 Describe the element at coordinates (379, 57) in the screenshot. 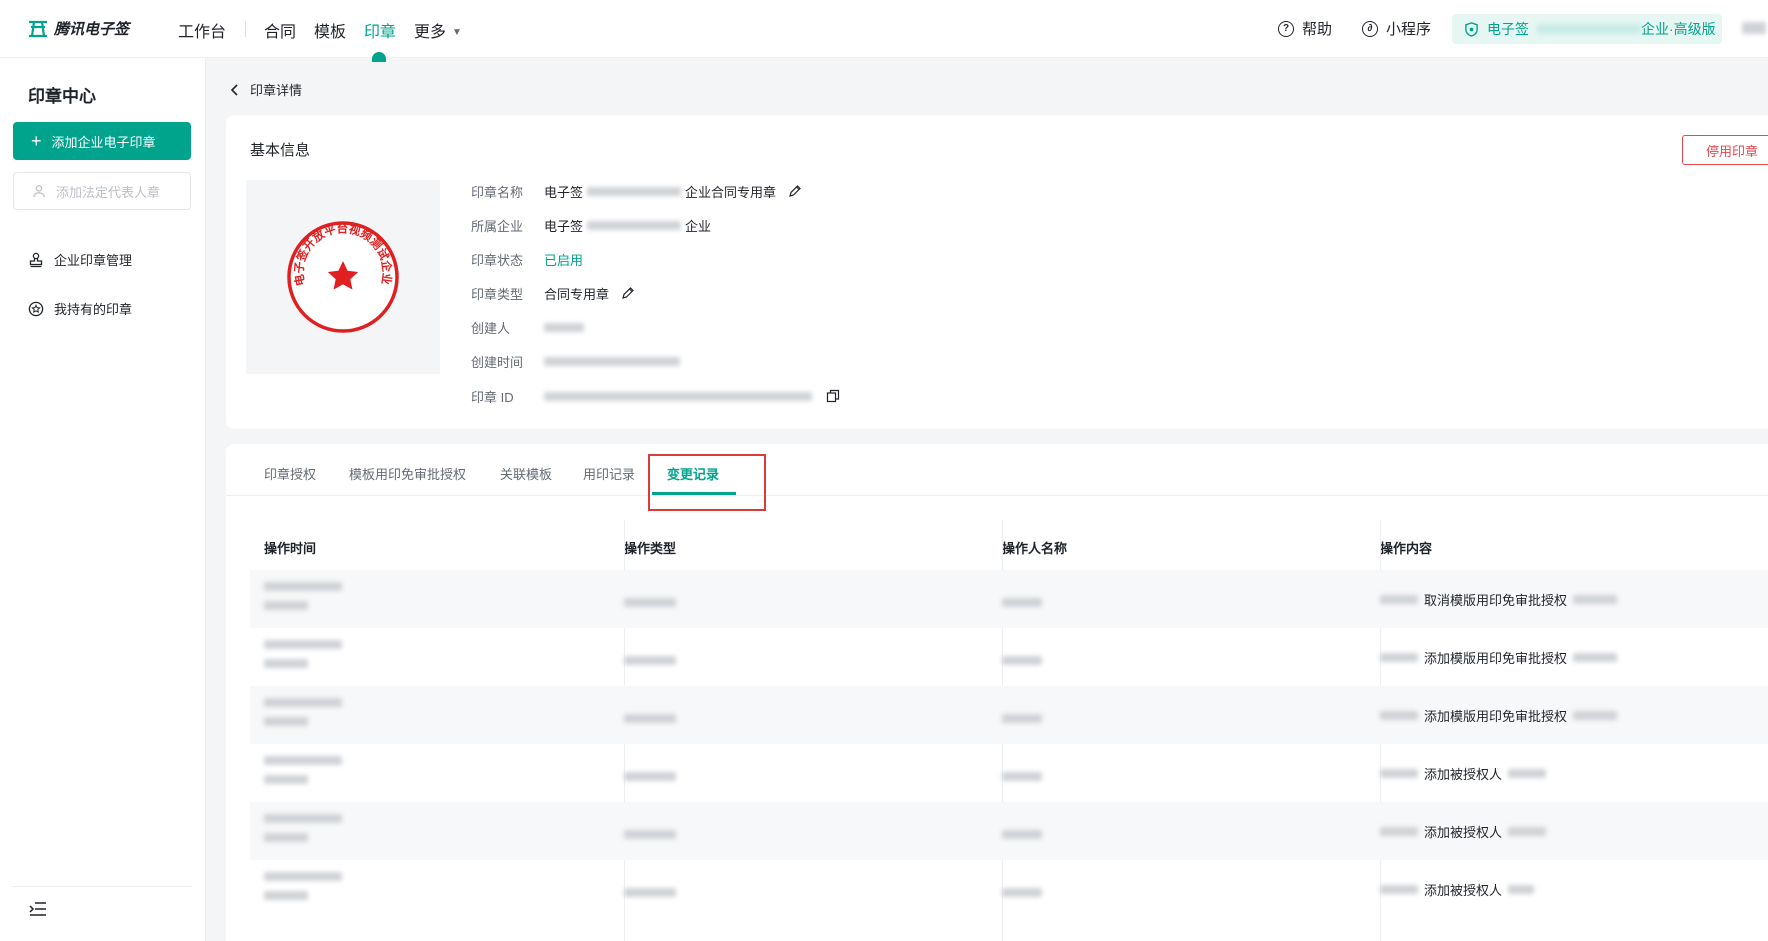

I see `nav-active-indicator` at that location.